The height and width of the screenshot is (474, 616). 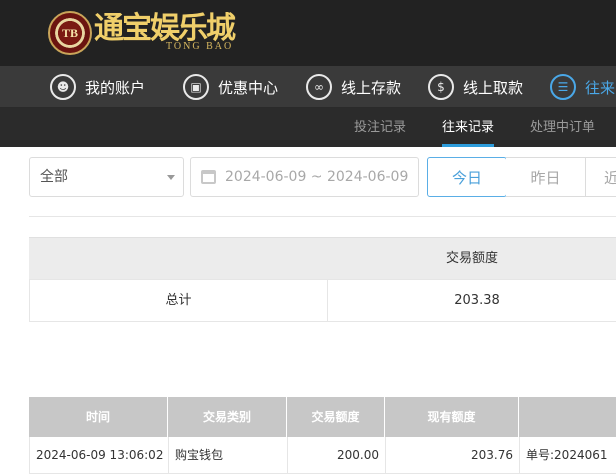 I want to click on cell-category: 购宝钱包, so click(x=228, y=455).